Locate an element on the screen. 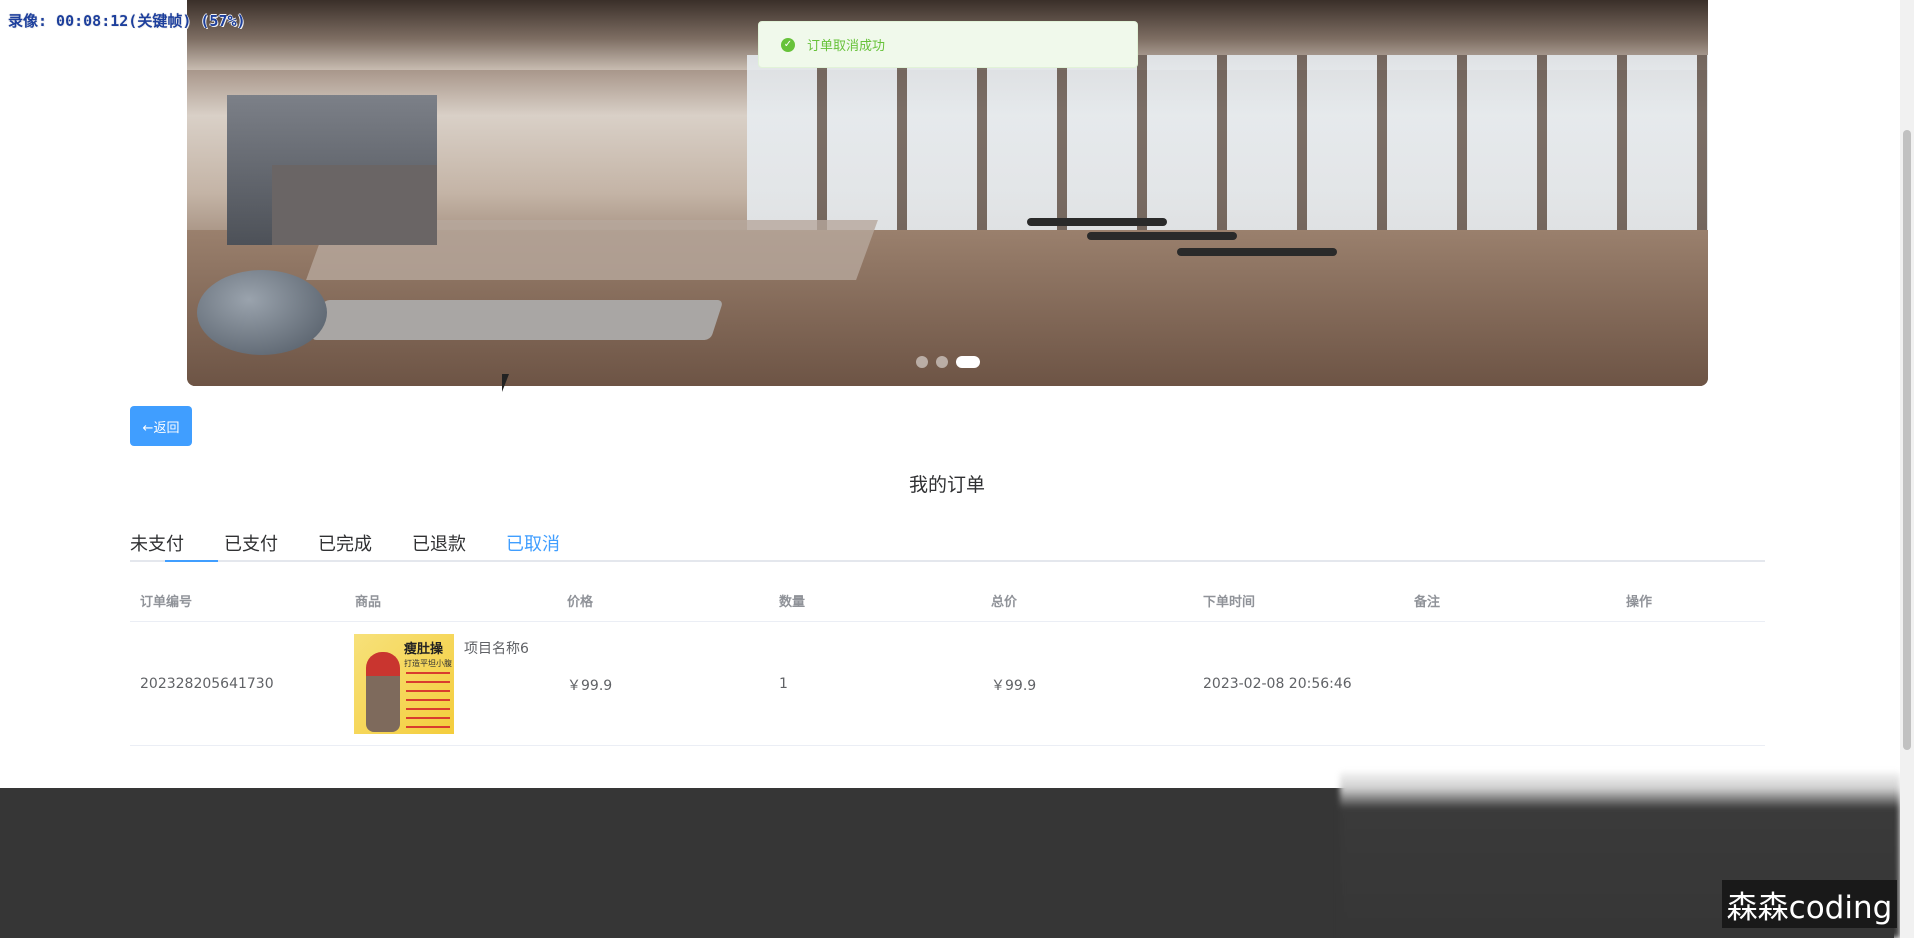 This screenshot has height=938, width=1914. col-order-time: 下单时间 is located at coordinates (1229, 602).